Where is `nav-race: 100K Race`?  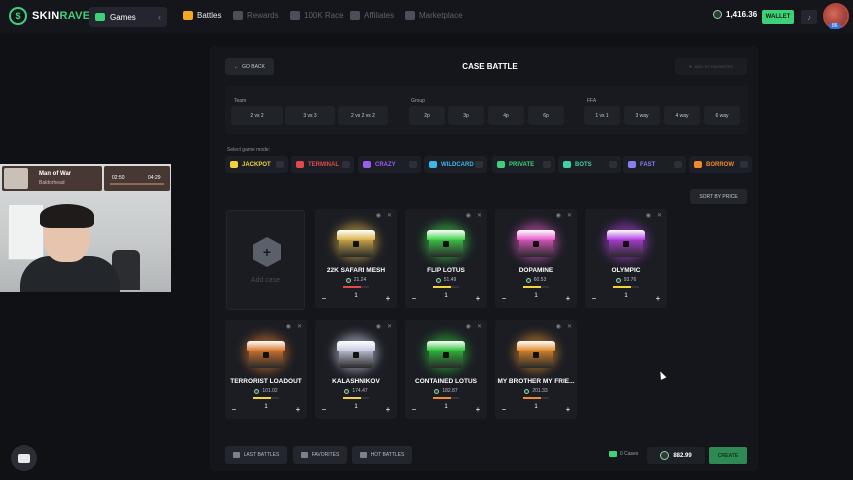 nav-race: 100K Race is located at coordinates (317, 15).